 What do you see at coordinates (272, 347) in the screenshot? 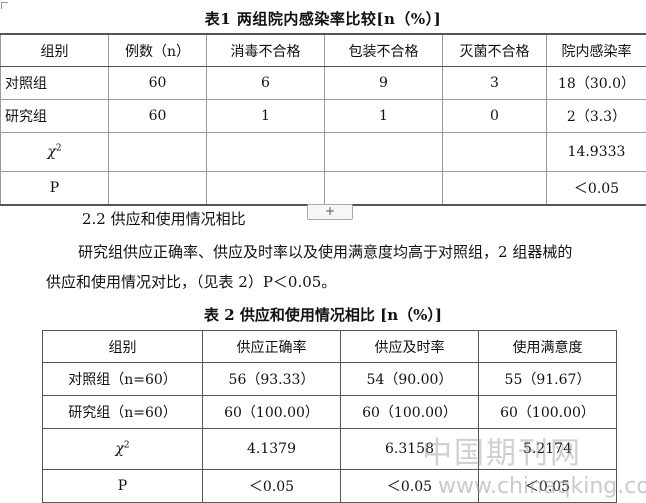
I see `table2-header-accuracy: 供应正确率` at bounding box center [272, 347].